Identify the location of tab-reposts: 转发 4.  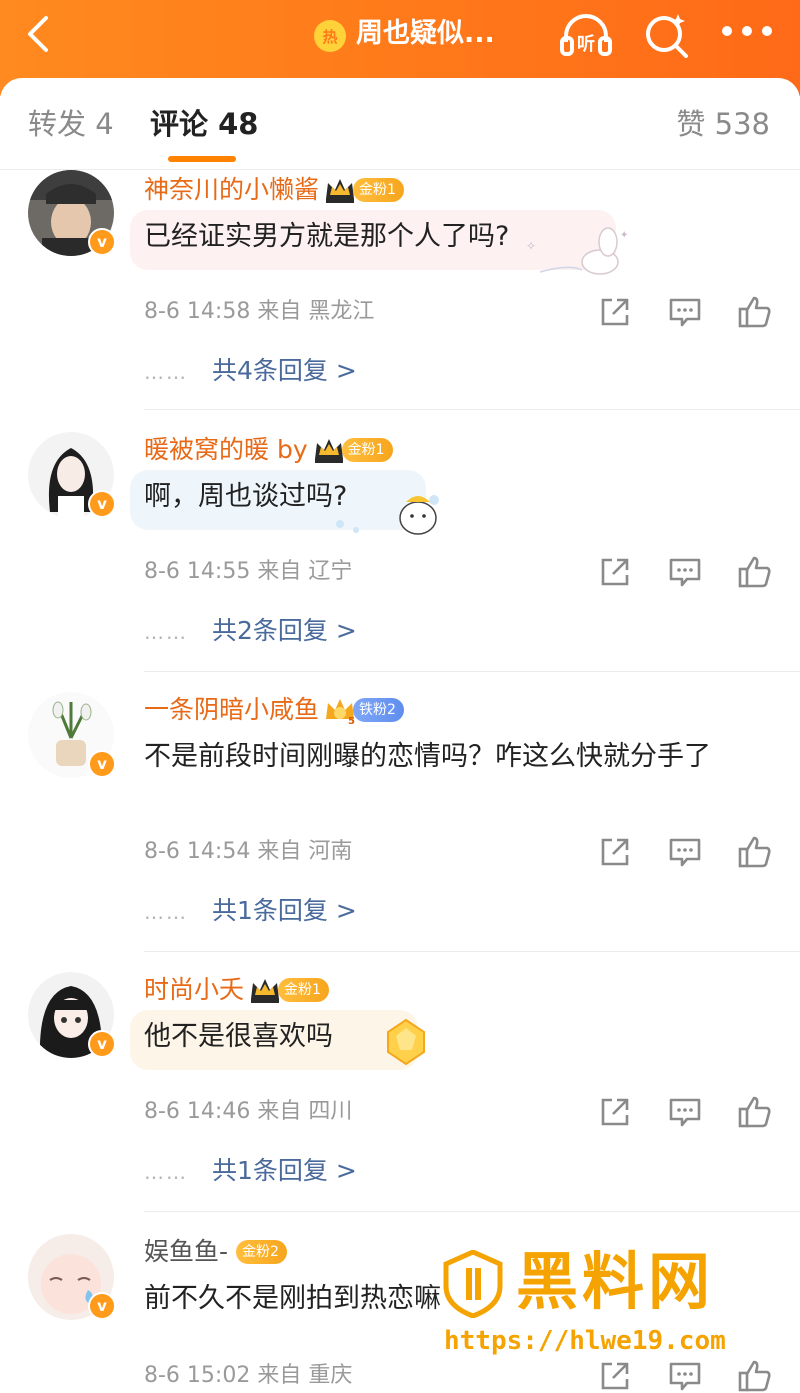
(71, 124).